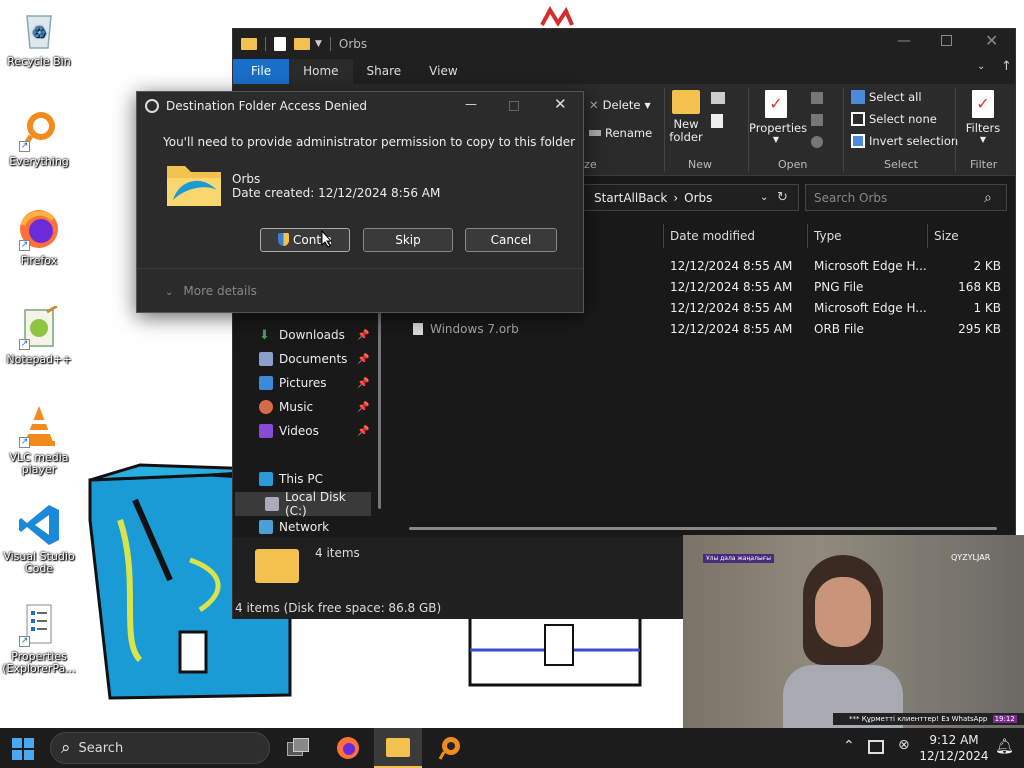  I want to click on pictures-icon, so click(266, 383).